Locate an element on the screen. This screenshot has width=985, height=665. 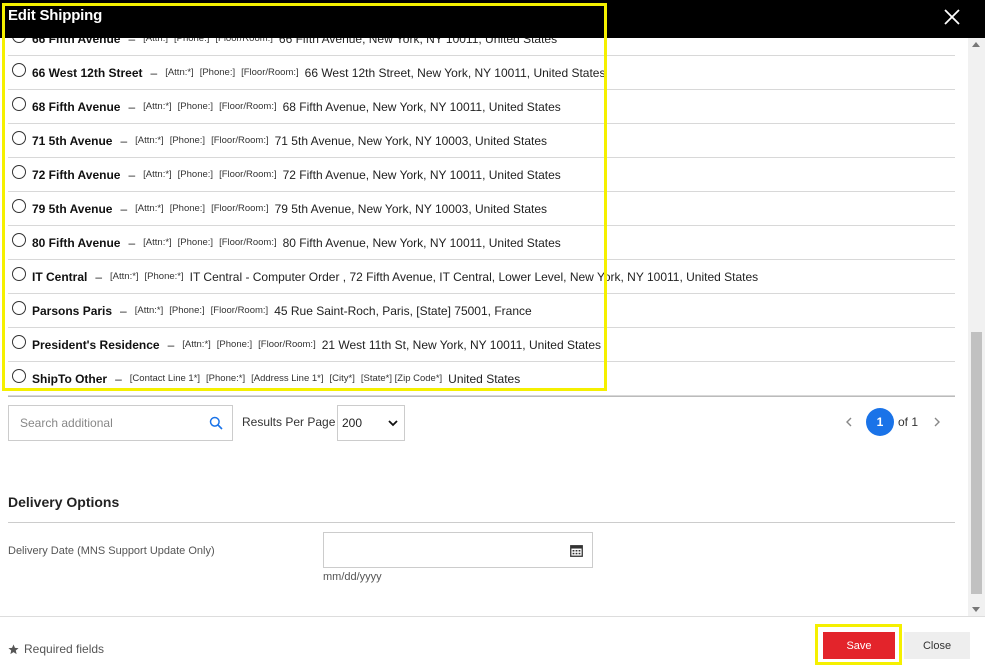
required-fields-note: Required fields is located at coordinates (56, 649).